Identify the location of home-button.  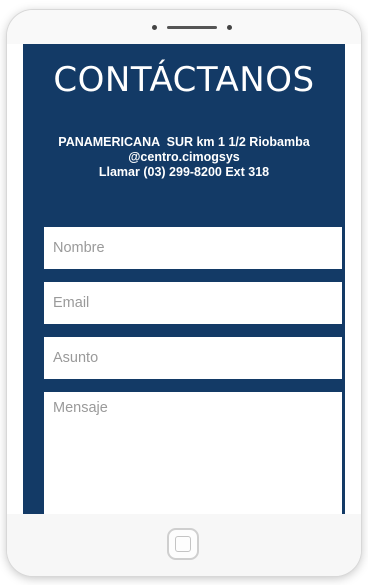
(183, 544).